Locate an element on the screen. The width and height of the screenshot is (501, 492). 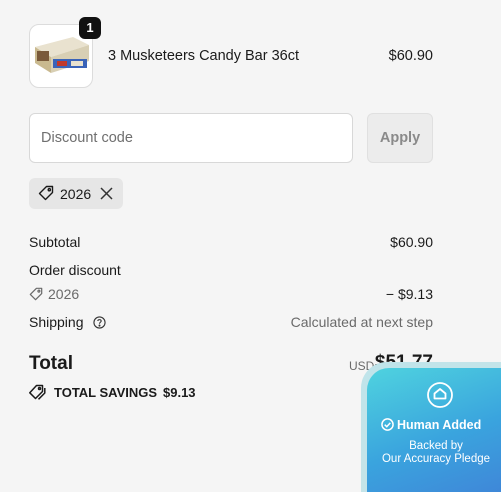
product-price: $60.90 is located at coordinates (410, 56).